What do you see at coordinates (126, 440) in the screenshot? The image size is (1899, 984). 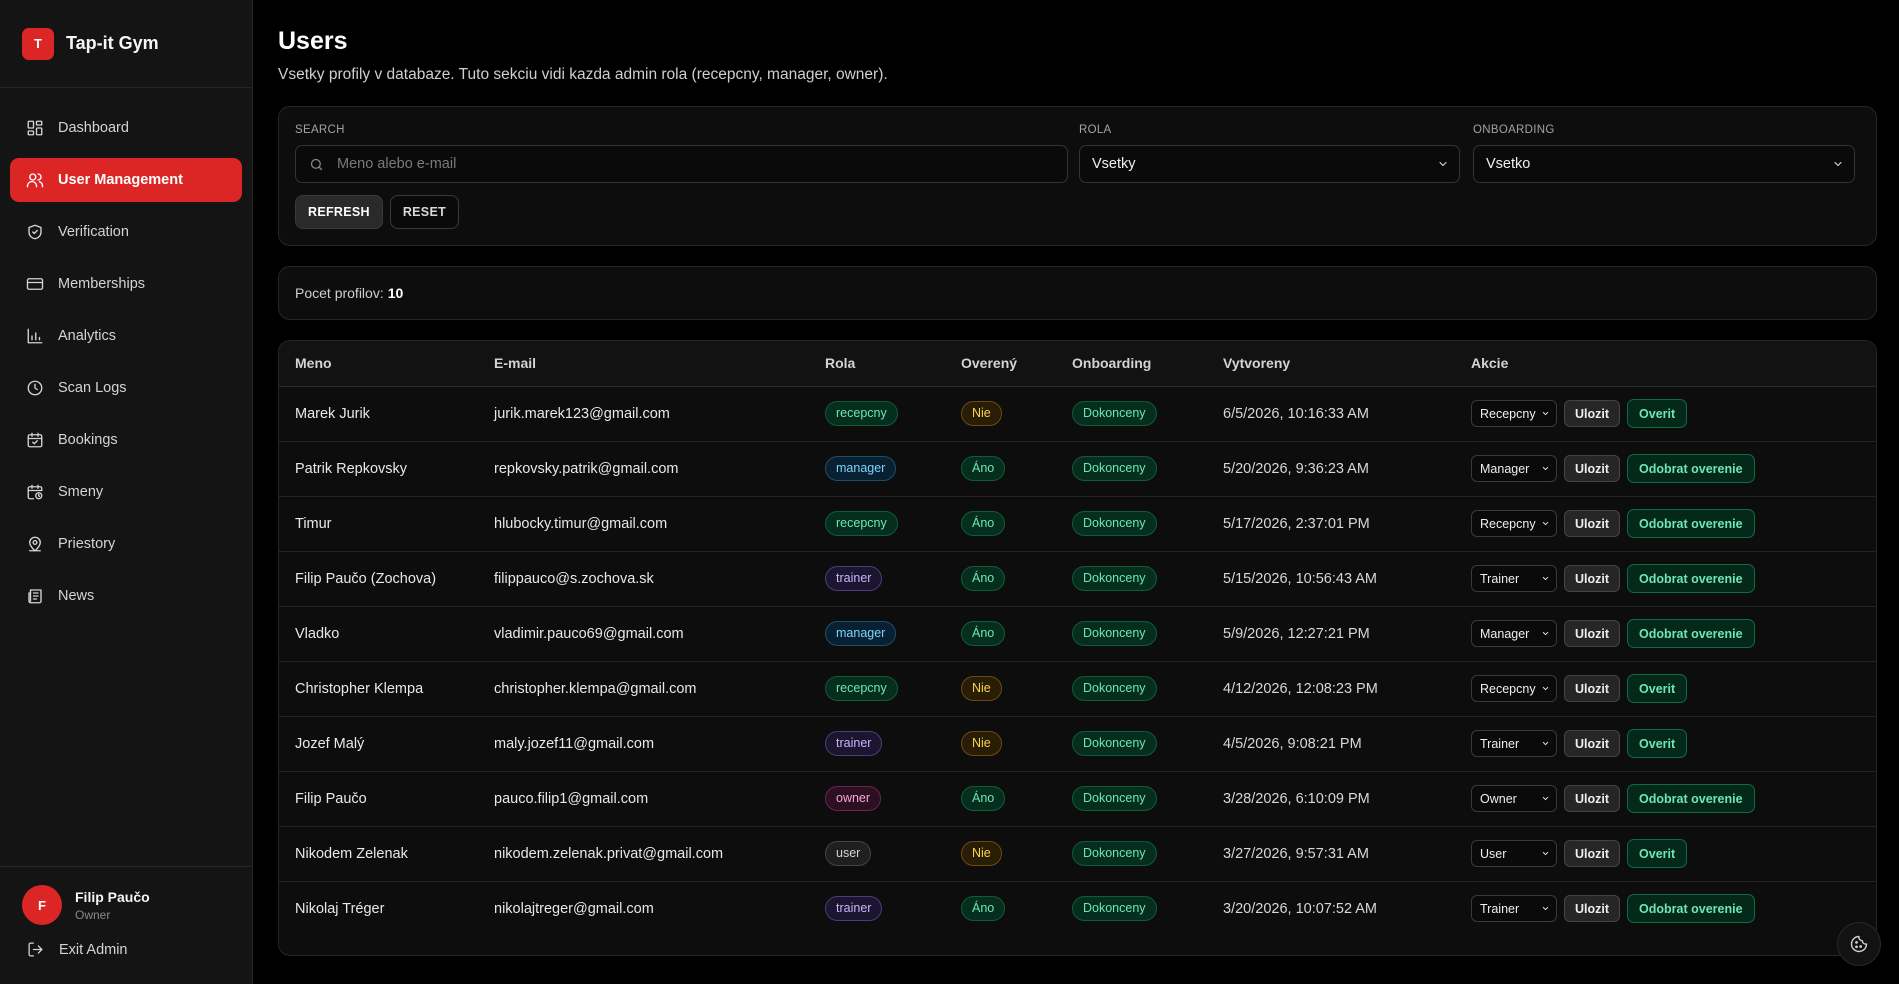 I see `sidebar-item-bookings: Bookings` at bounding box center [126, 440].